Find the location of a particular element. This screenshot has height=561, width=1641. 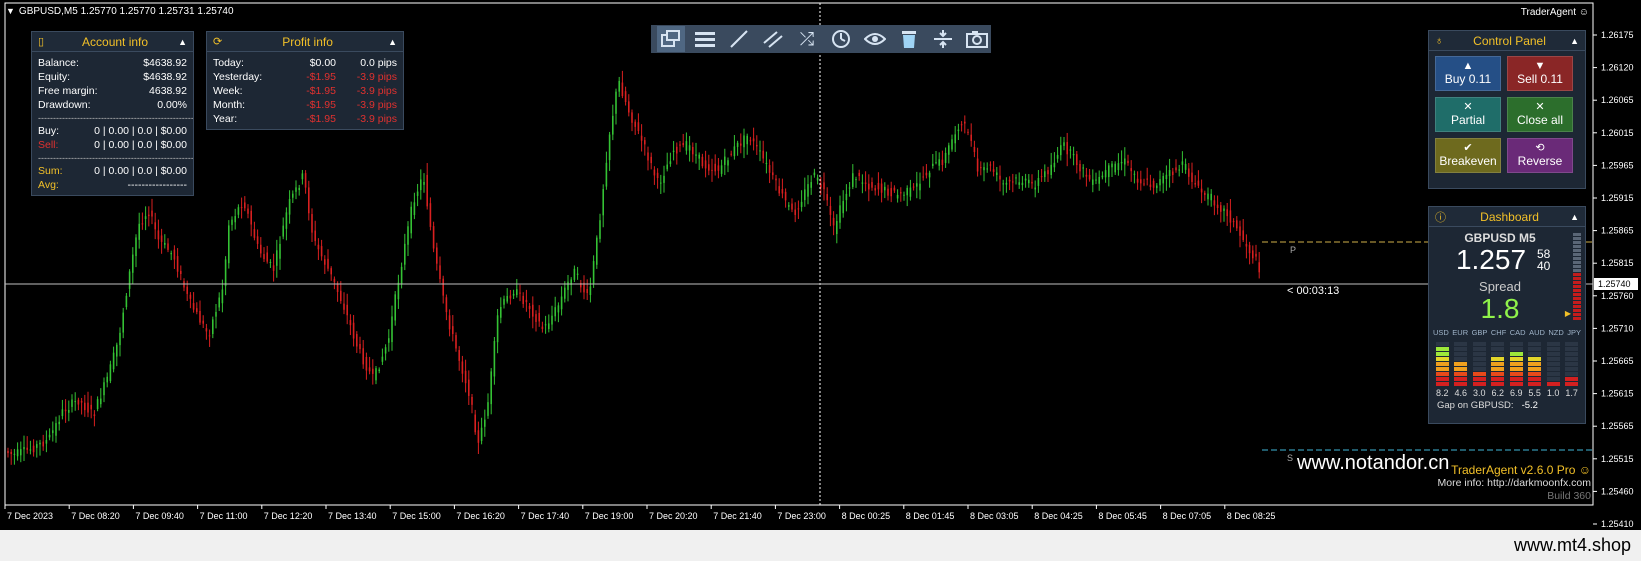

clock-icon is located at coordinates (841, 39).